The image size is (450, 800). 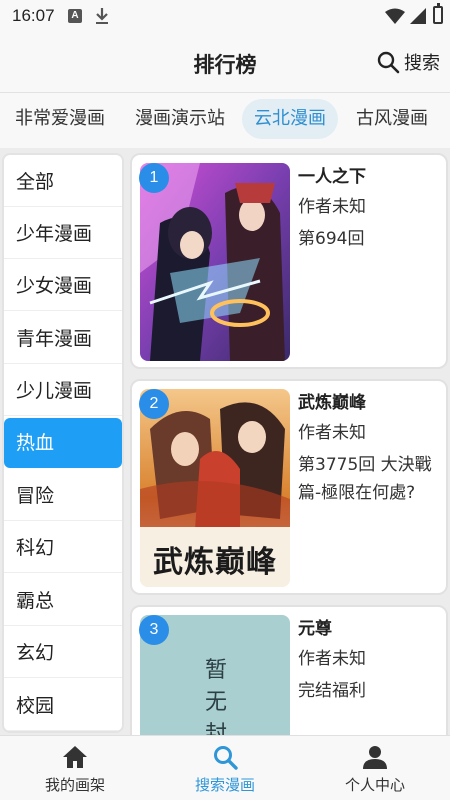 I want to click on nav-search-comics: 搜索漫画, so click(x=225, y=768).